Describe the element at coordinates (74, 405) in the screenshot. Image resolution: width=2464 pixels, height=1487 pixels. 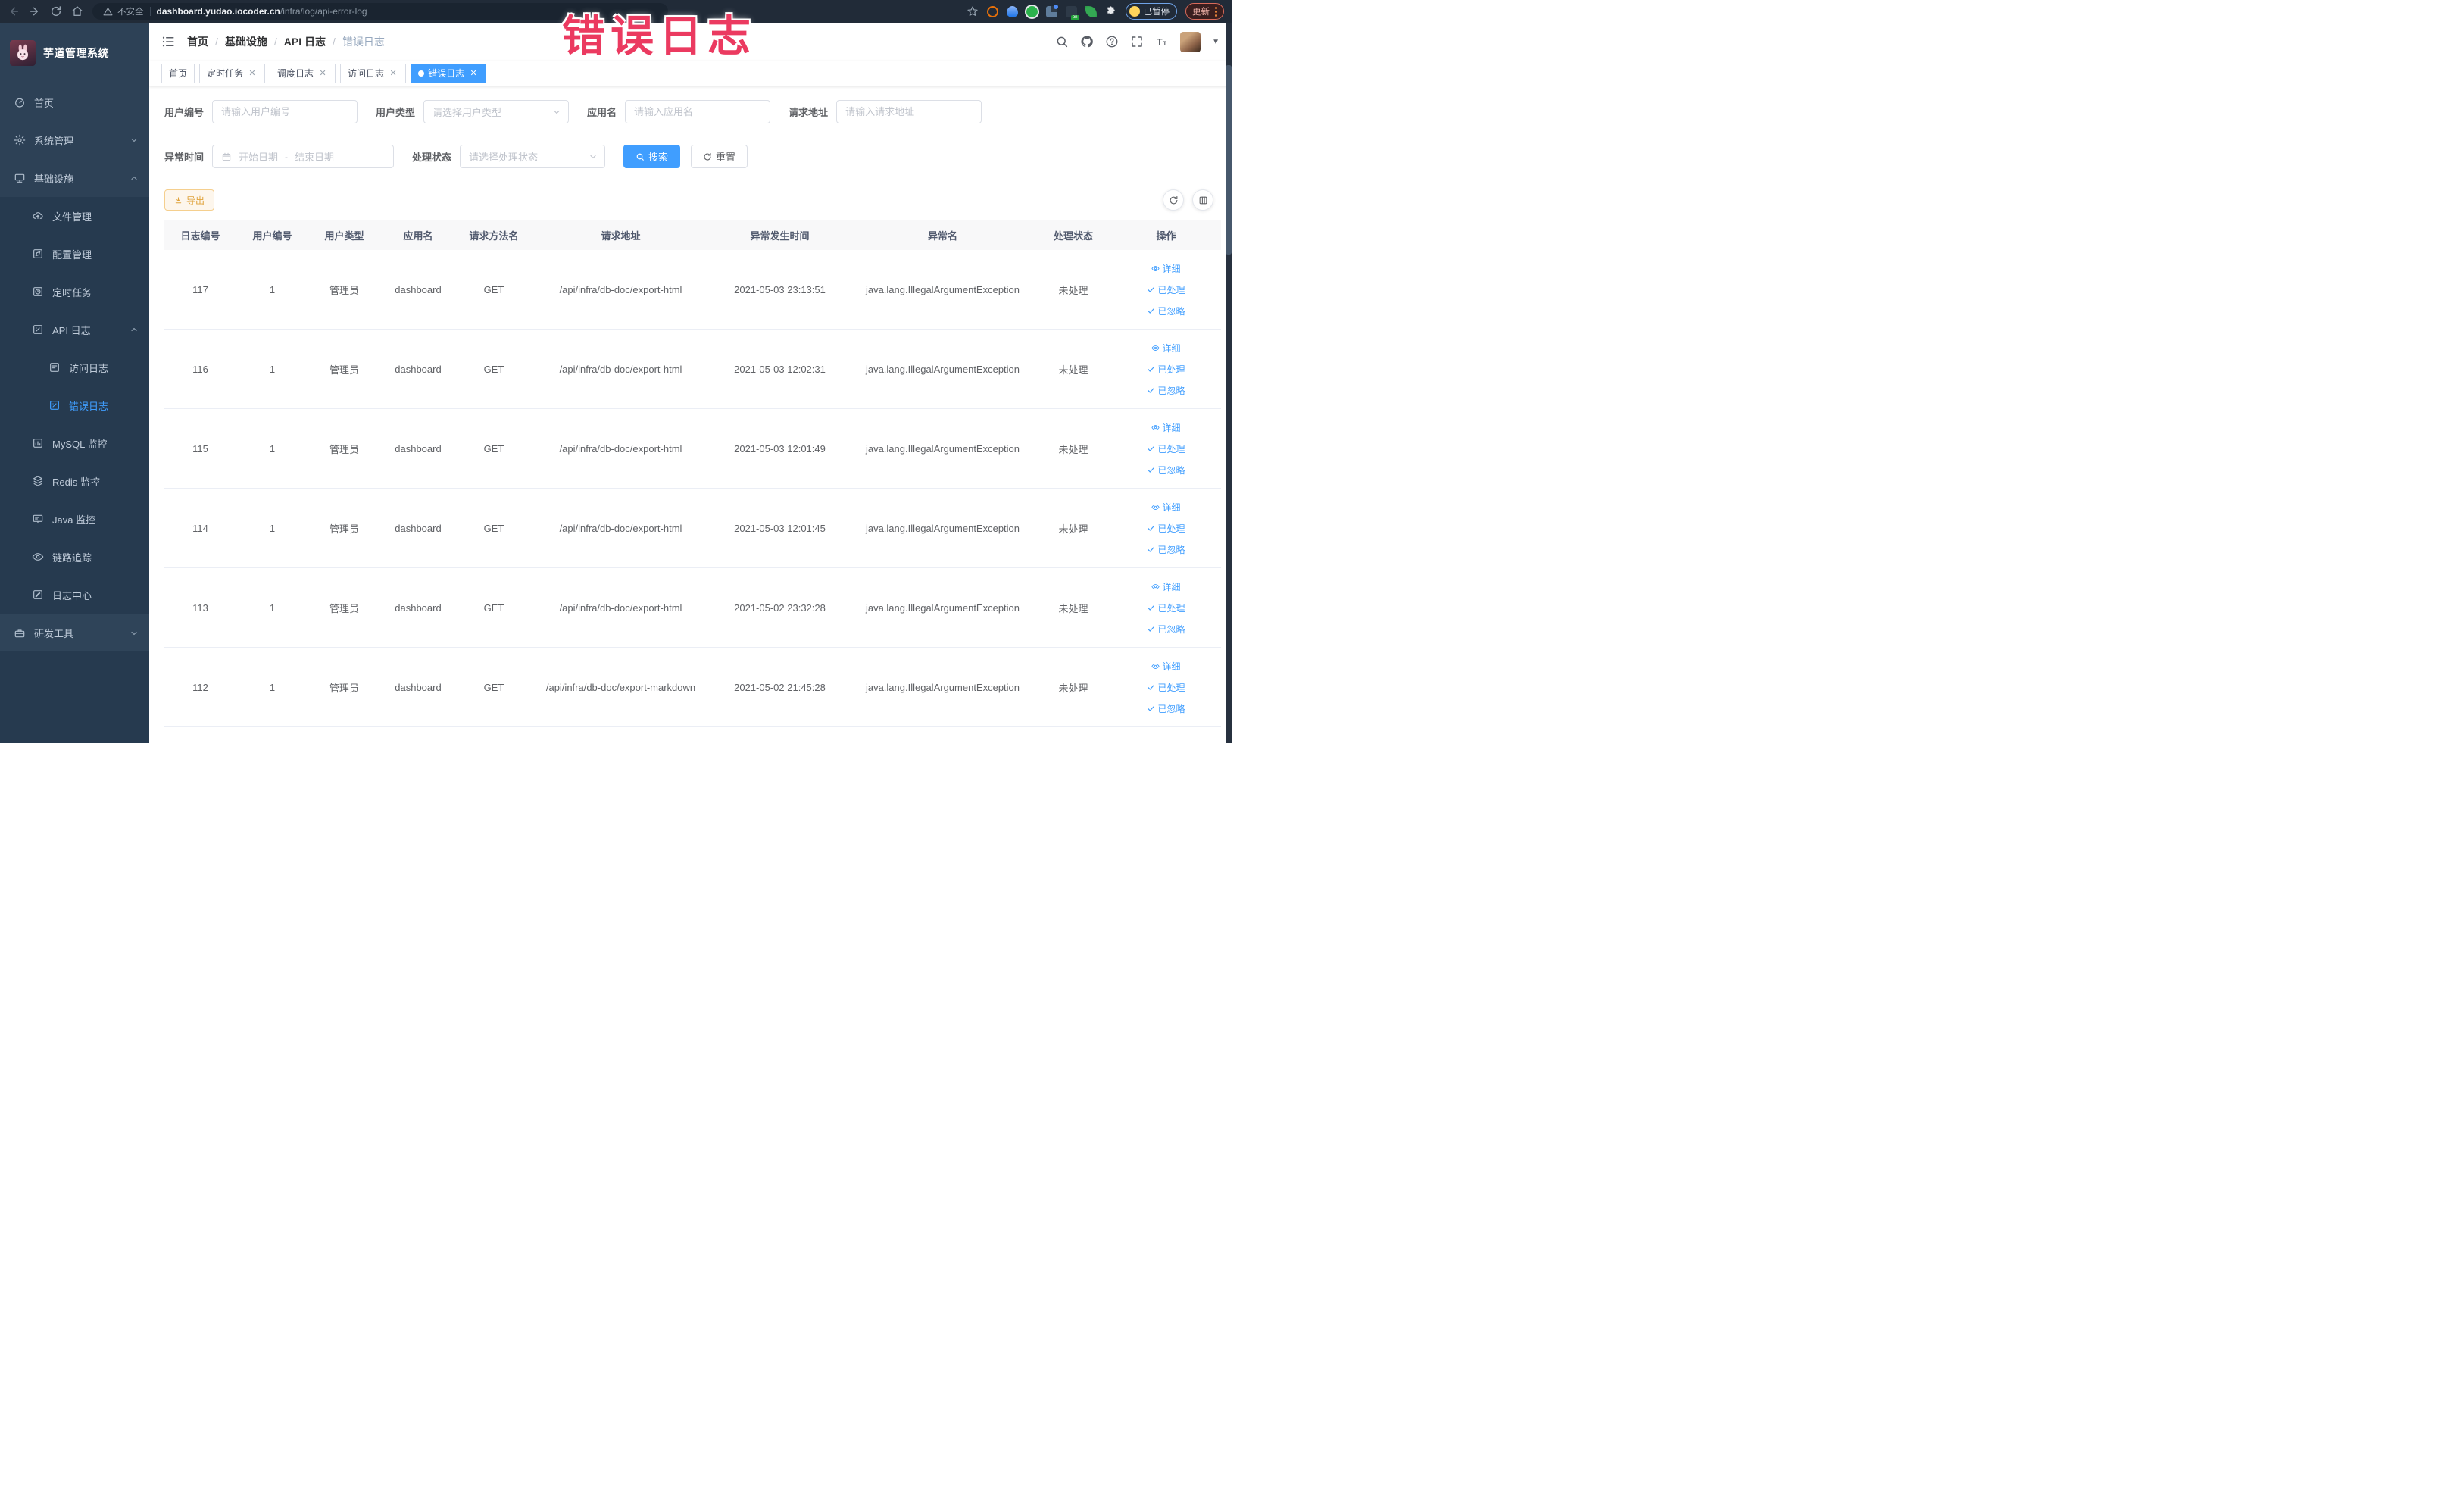
I see `sidebar-item-error-log: 错误日志` at that location.